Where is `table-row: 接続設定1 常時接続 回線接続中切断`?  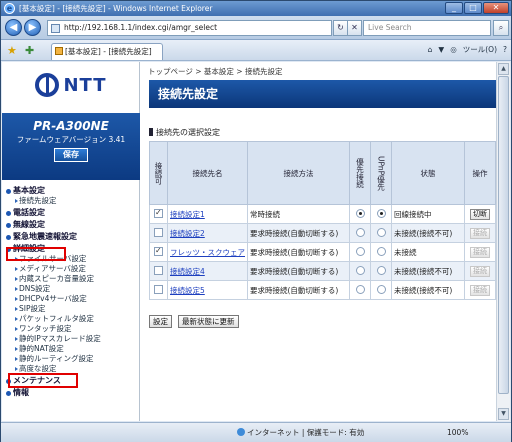 table-row: 接続設定1 常時接続 回線接続中切断 is located at coordinates (322, 214).